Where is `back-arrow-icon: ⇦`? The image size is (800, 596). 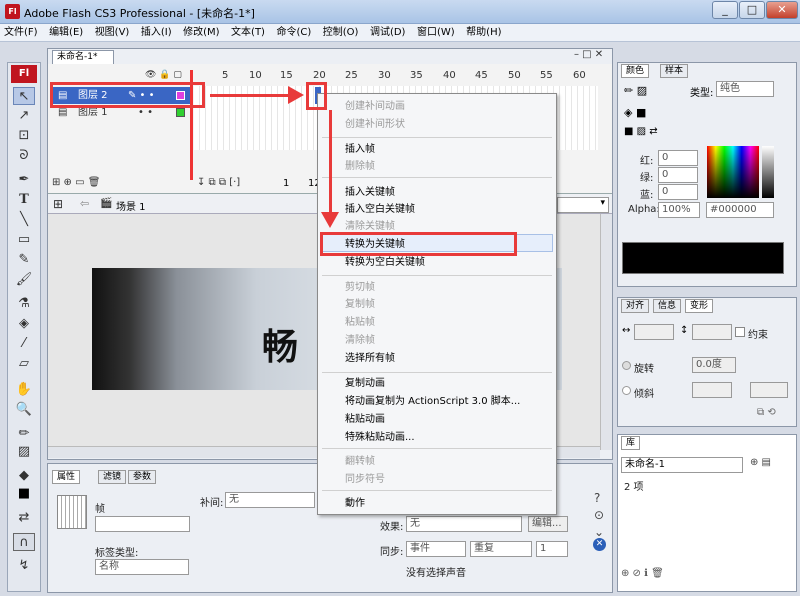 back-arrow-icon: ⇦ is located at coordinates (84, 203).